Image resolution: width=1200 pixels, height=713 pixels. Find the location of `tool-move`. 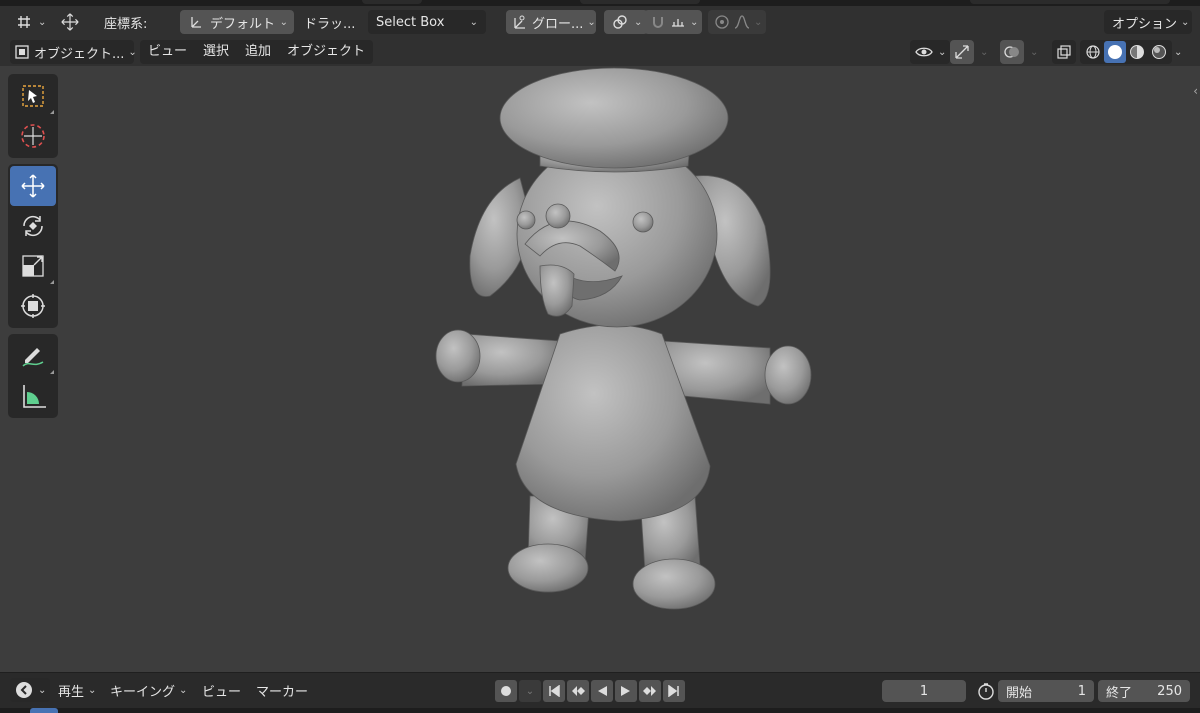

tool-move is located at coordinates (33, 186).